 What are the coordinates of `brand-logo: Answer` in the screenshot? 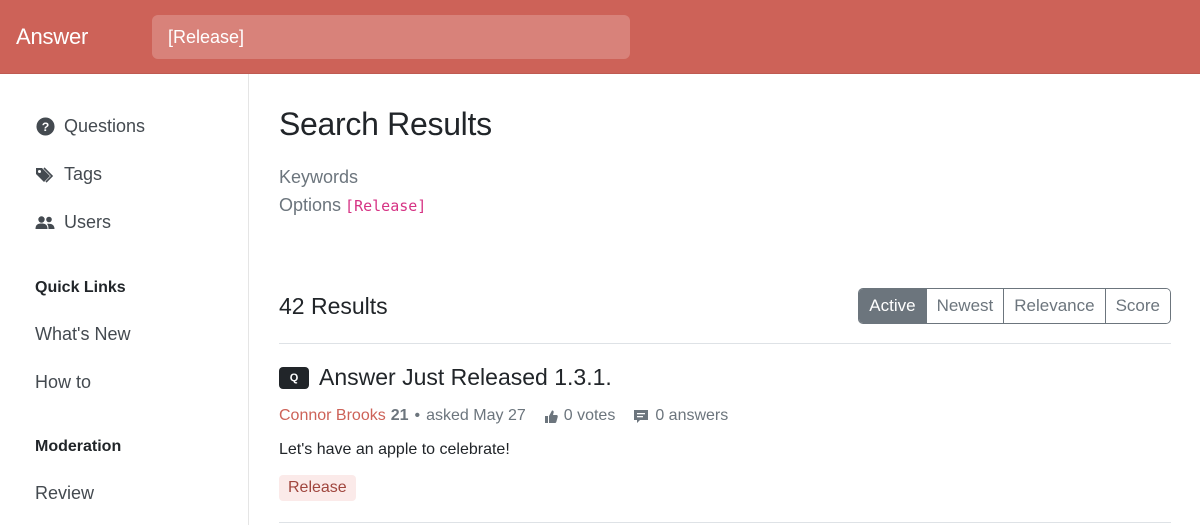 It's located at (52, 37).